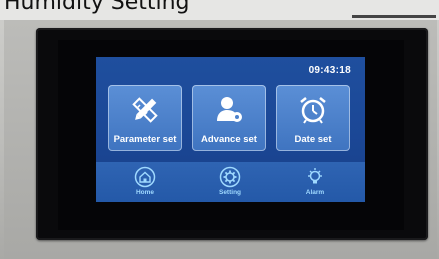 This screenshot has height=259, width=439. What do you see at coordinates (97, 7) in the screenshot?
I see `caption-text: Humidity Setting` at bounding box center [97, 7].